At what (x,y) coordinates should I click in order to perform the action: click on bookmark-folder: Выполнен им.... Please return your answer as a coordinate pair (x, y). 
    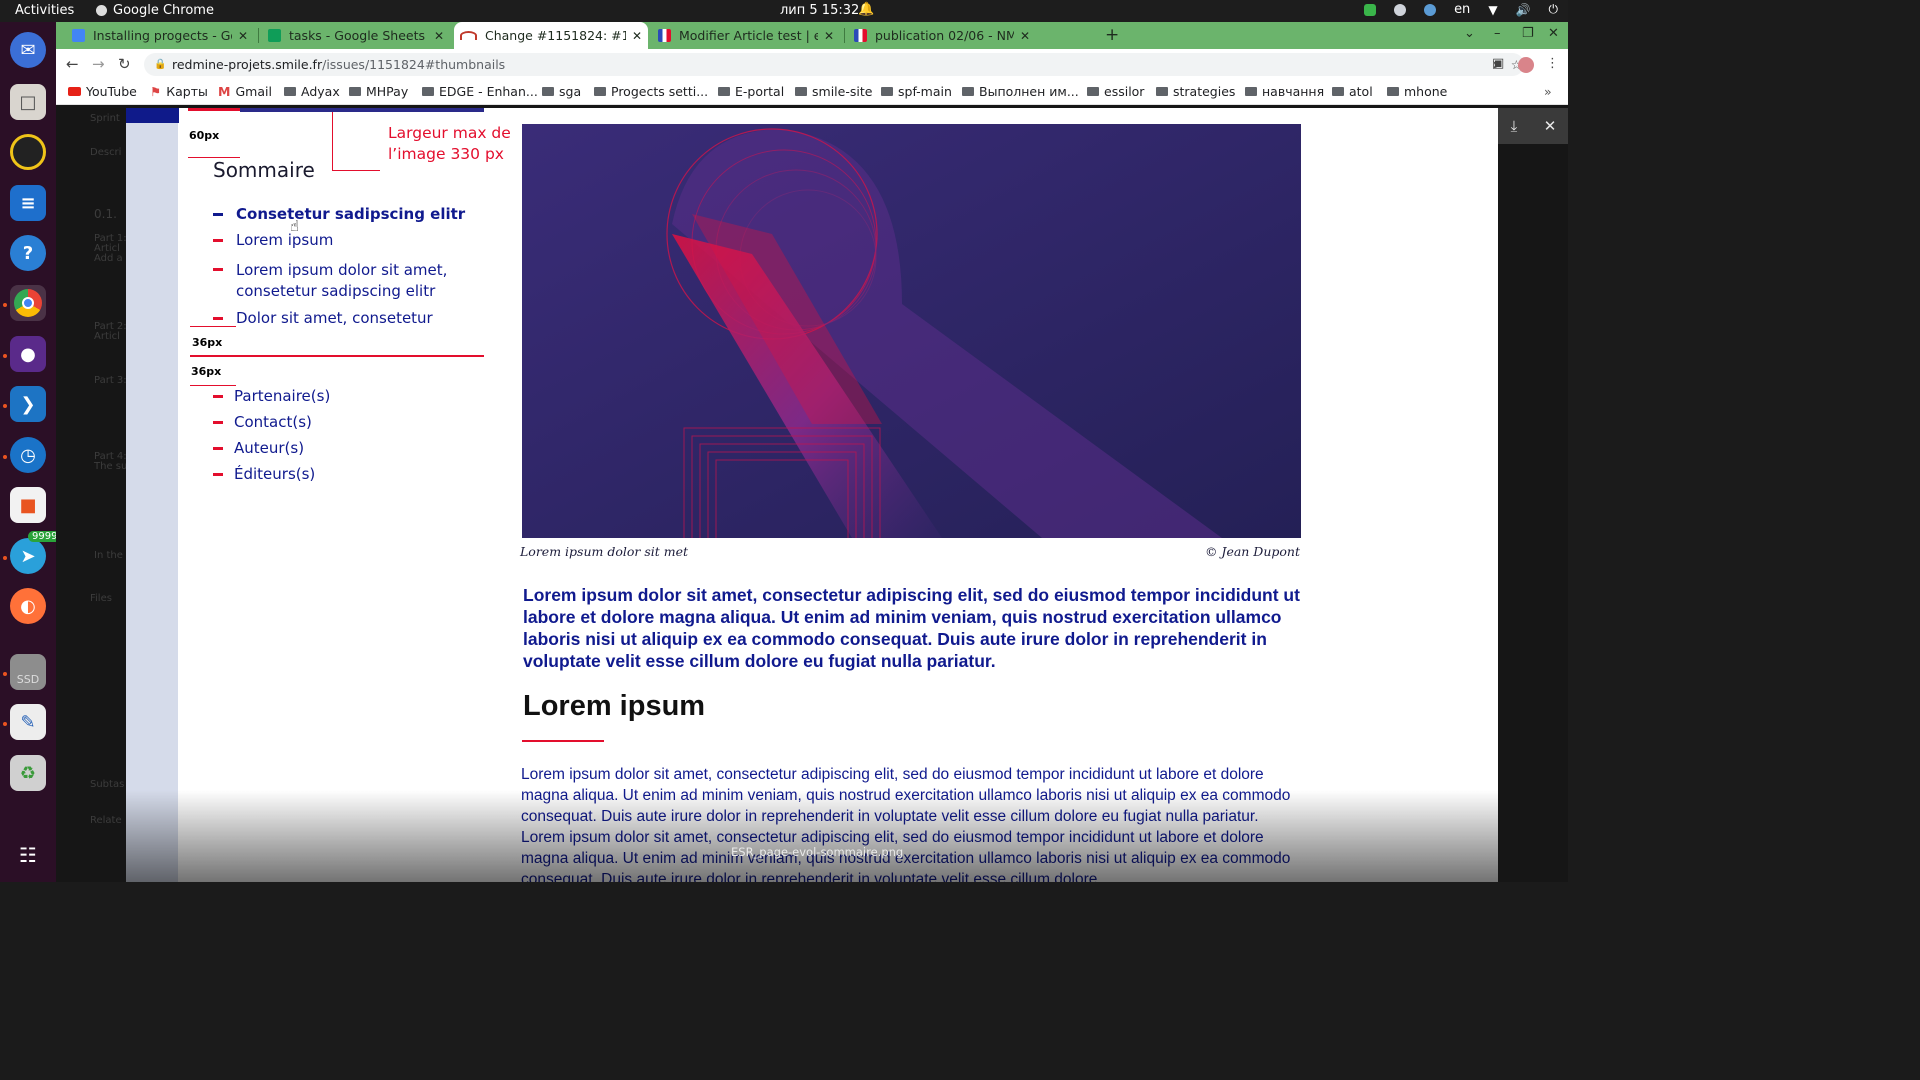
    Looking at the image, I should click on (1020, 91).